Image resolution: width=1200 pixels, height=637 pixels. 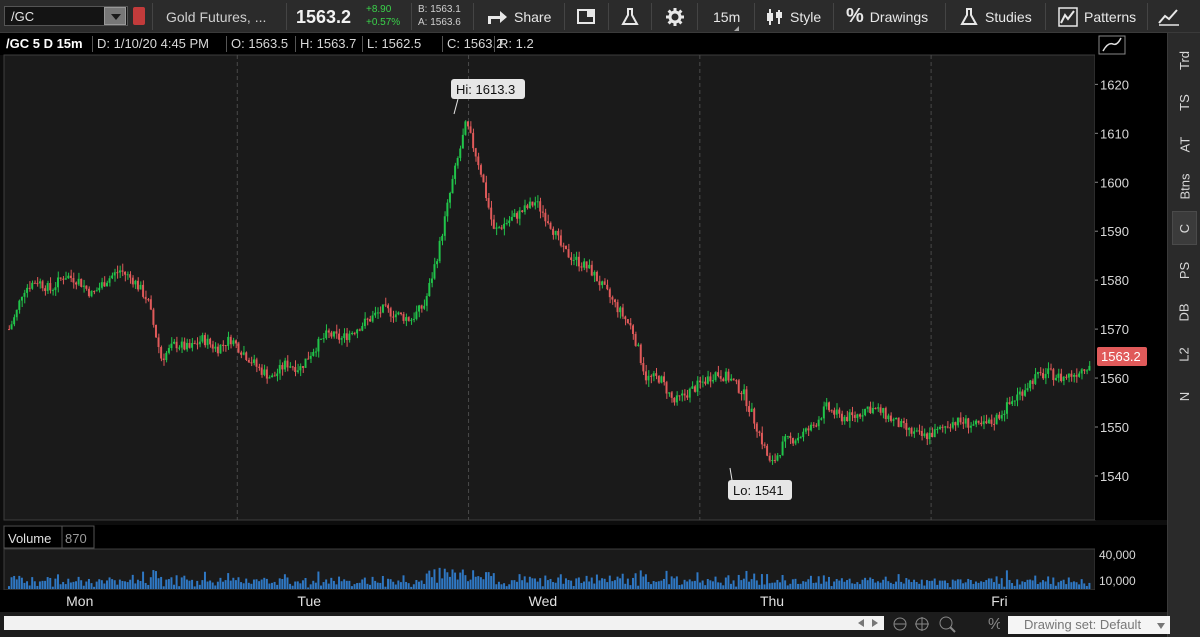 I want to click on scroll-left-icon, so click(x=861, y=623).